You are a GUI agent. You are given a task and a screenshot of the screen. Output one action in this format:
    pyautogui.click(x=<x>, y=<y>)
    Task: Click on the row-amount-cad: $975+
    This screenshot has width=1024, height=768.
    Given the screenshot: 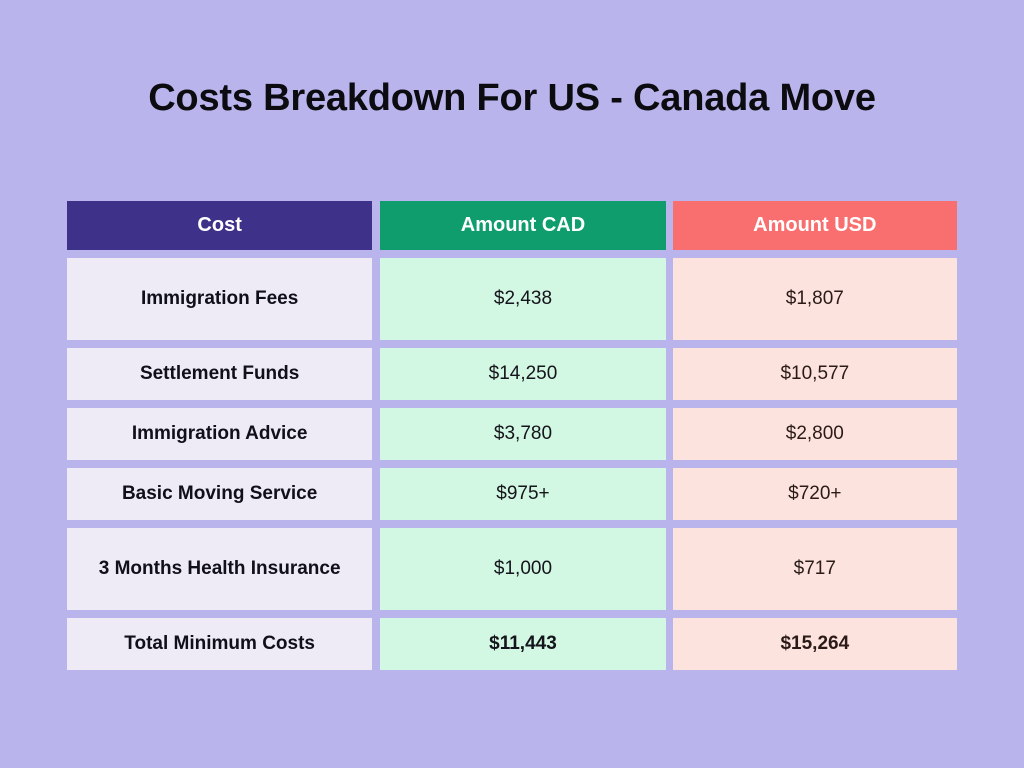 What is the action you would take?
    pyautogui.click(x=523, y=494)
    